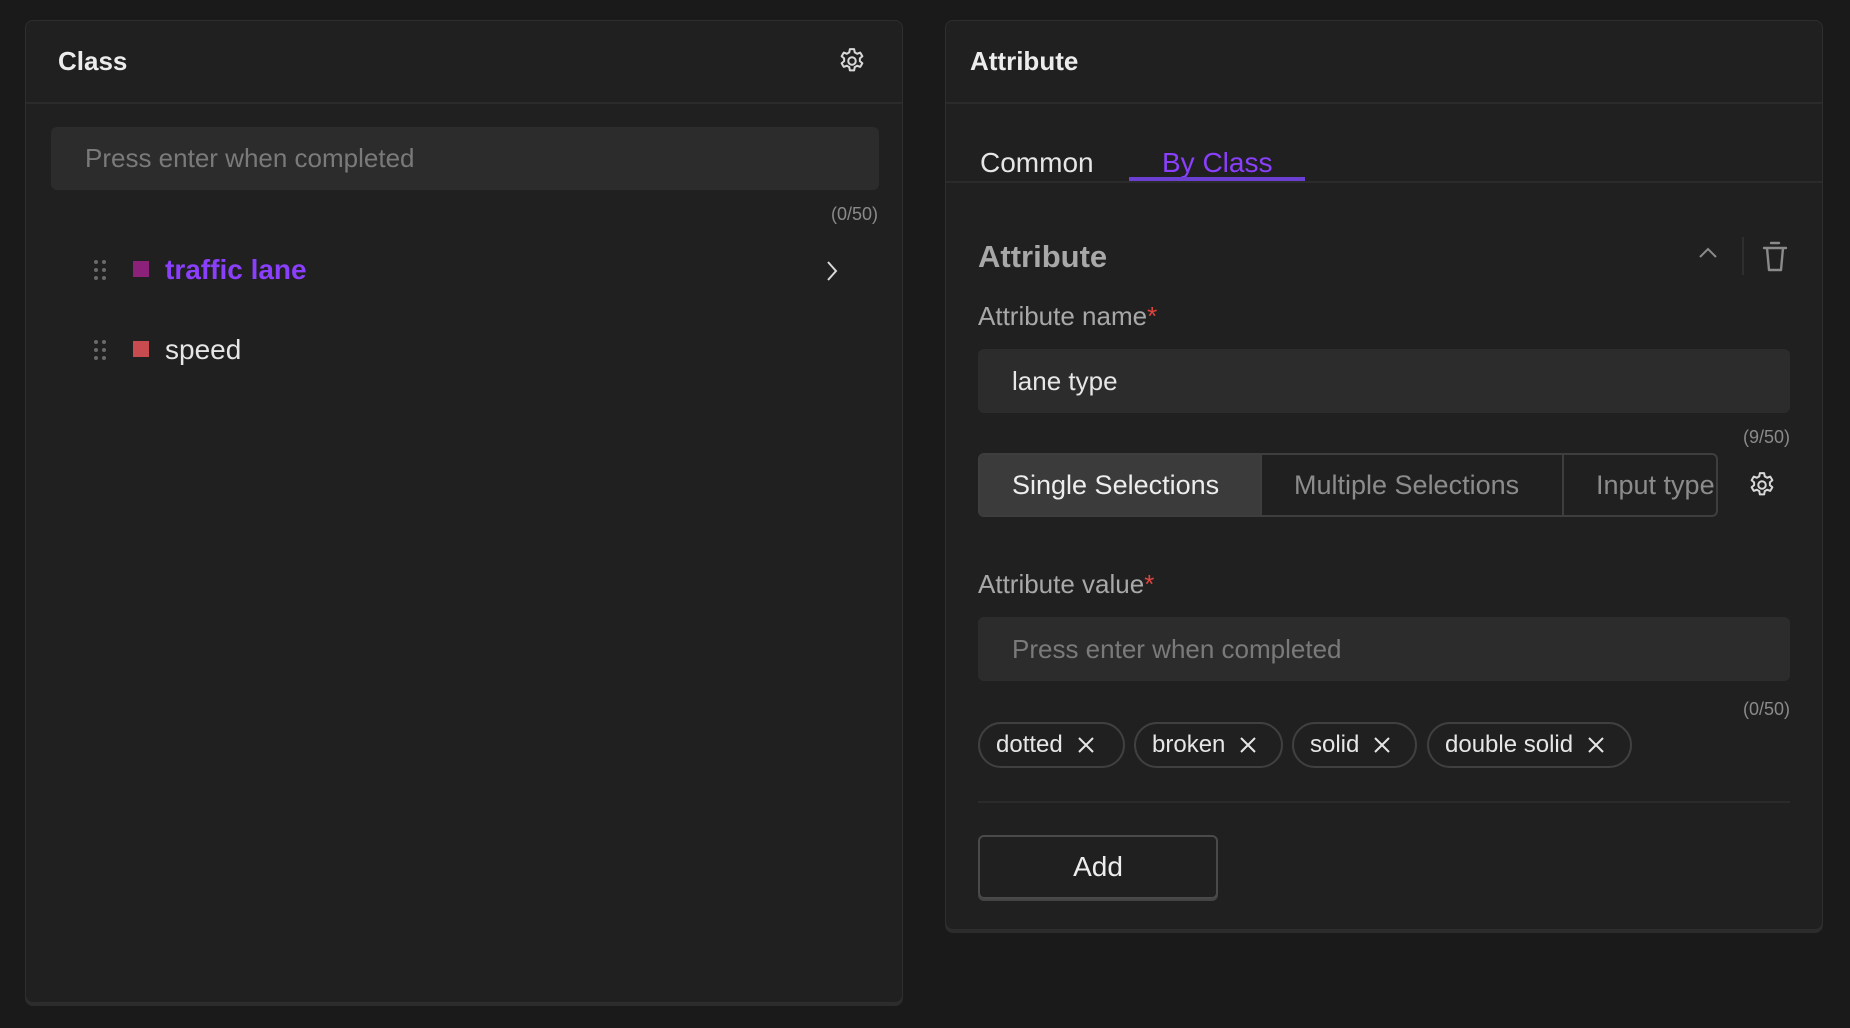  I want to click on tab-common: Common, so click(1037, 163).